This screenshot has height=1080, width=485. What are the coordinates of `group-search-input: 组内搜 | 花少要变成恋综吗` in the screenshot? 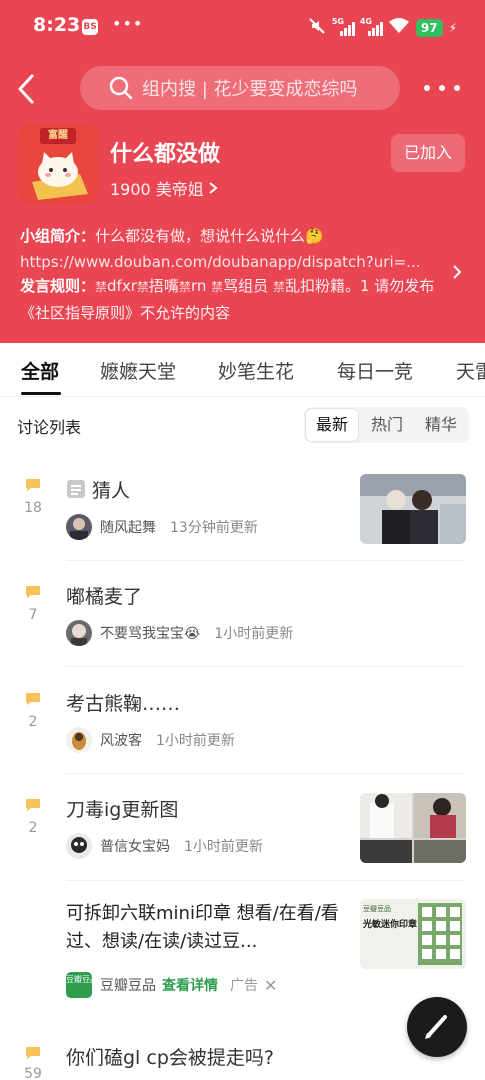 It's located at (240, 88).